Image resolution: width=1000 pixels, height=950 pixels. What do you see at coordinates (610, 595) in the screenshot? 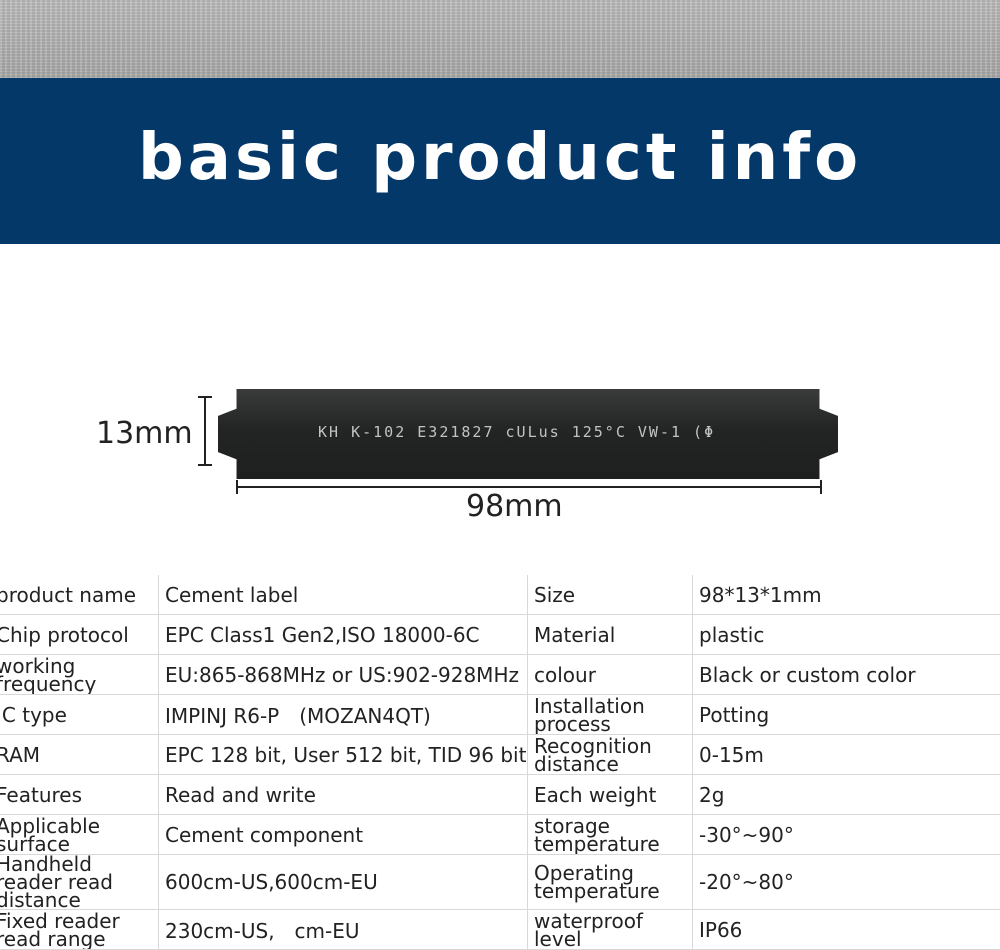
I see `spec-label: Size` at bounding box center [610, 595].